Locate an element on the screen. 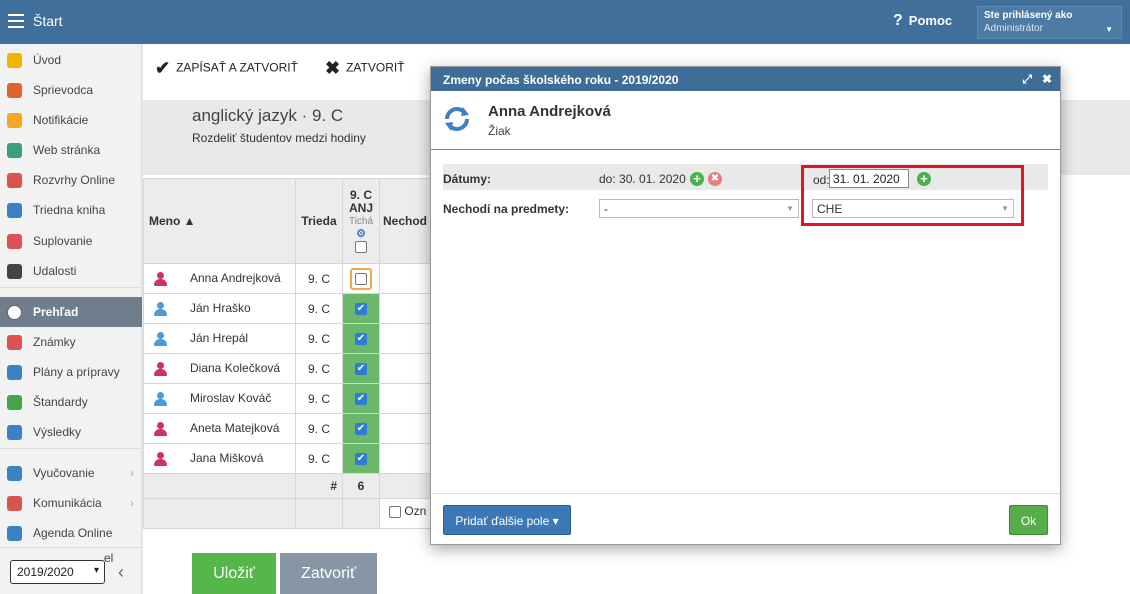  table-row: Ján Hraško 9. C ✔ is located at coordinates (287, 308).